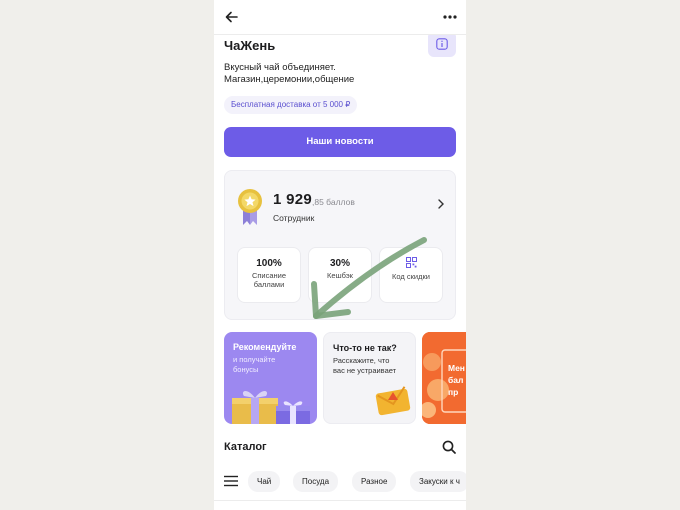 The width and height of the screenshot is (680, 510). I want to click on points-unit: ,85 баллов, so click(333, 202).